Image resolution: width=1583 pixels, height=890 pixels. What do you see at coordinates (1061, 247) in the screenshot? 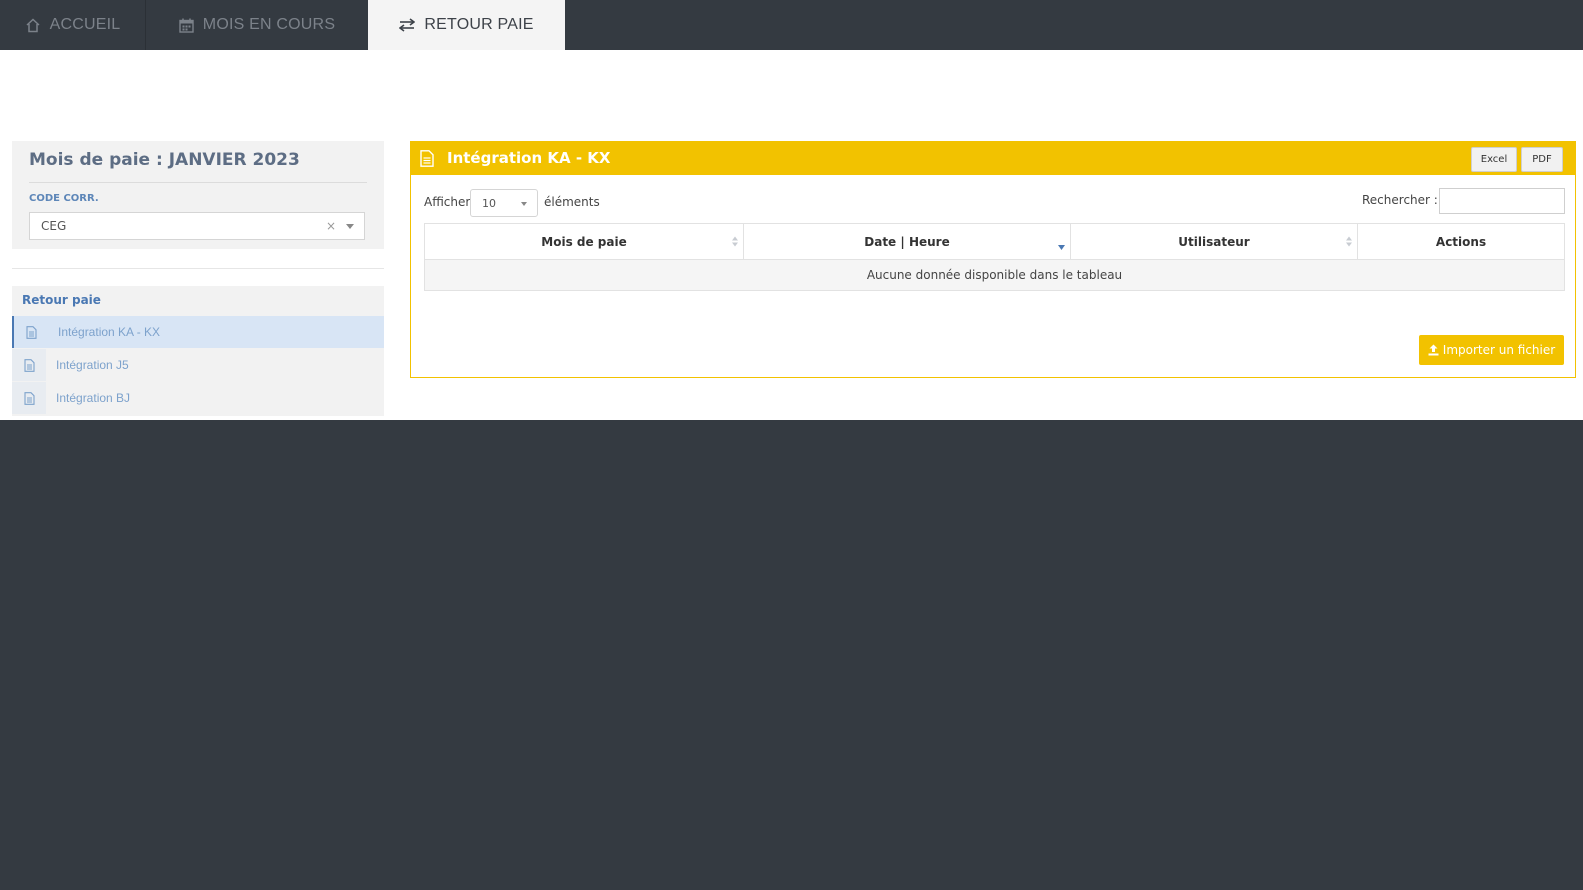
I see `sort-desc-icon` at bounding box center [1061, 247].